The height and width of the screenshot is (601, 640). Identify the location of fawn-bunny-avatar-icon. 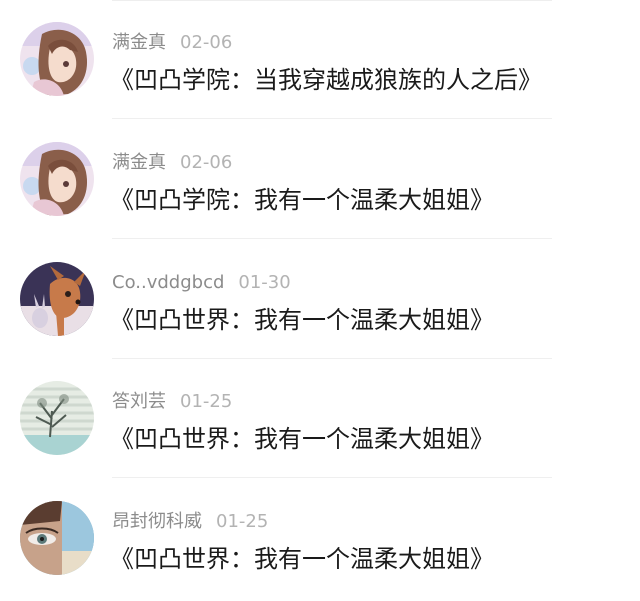
(57, 299).